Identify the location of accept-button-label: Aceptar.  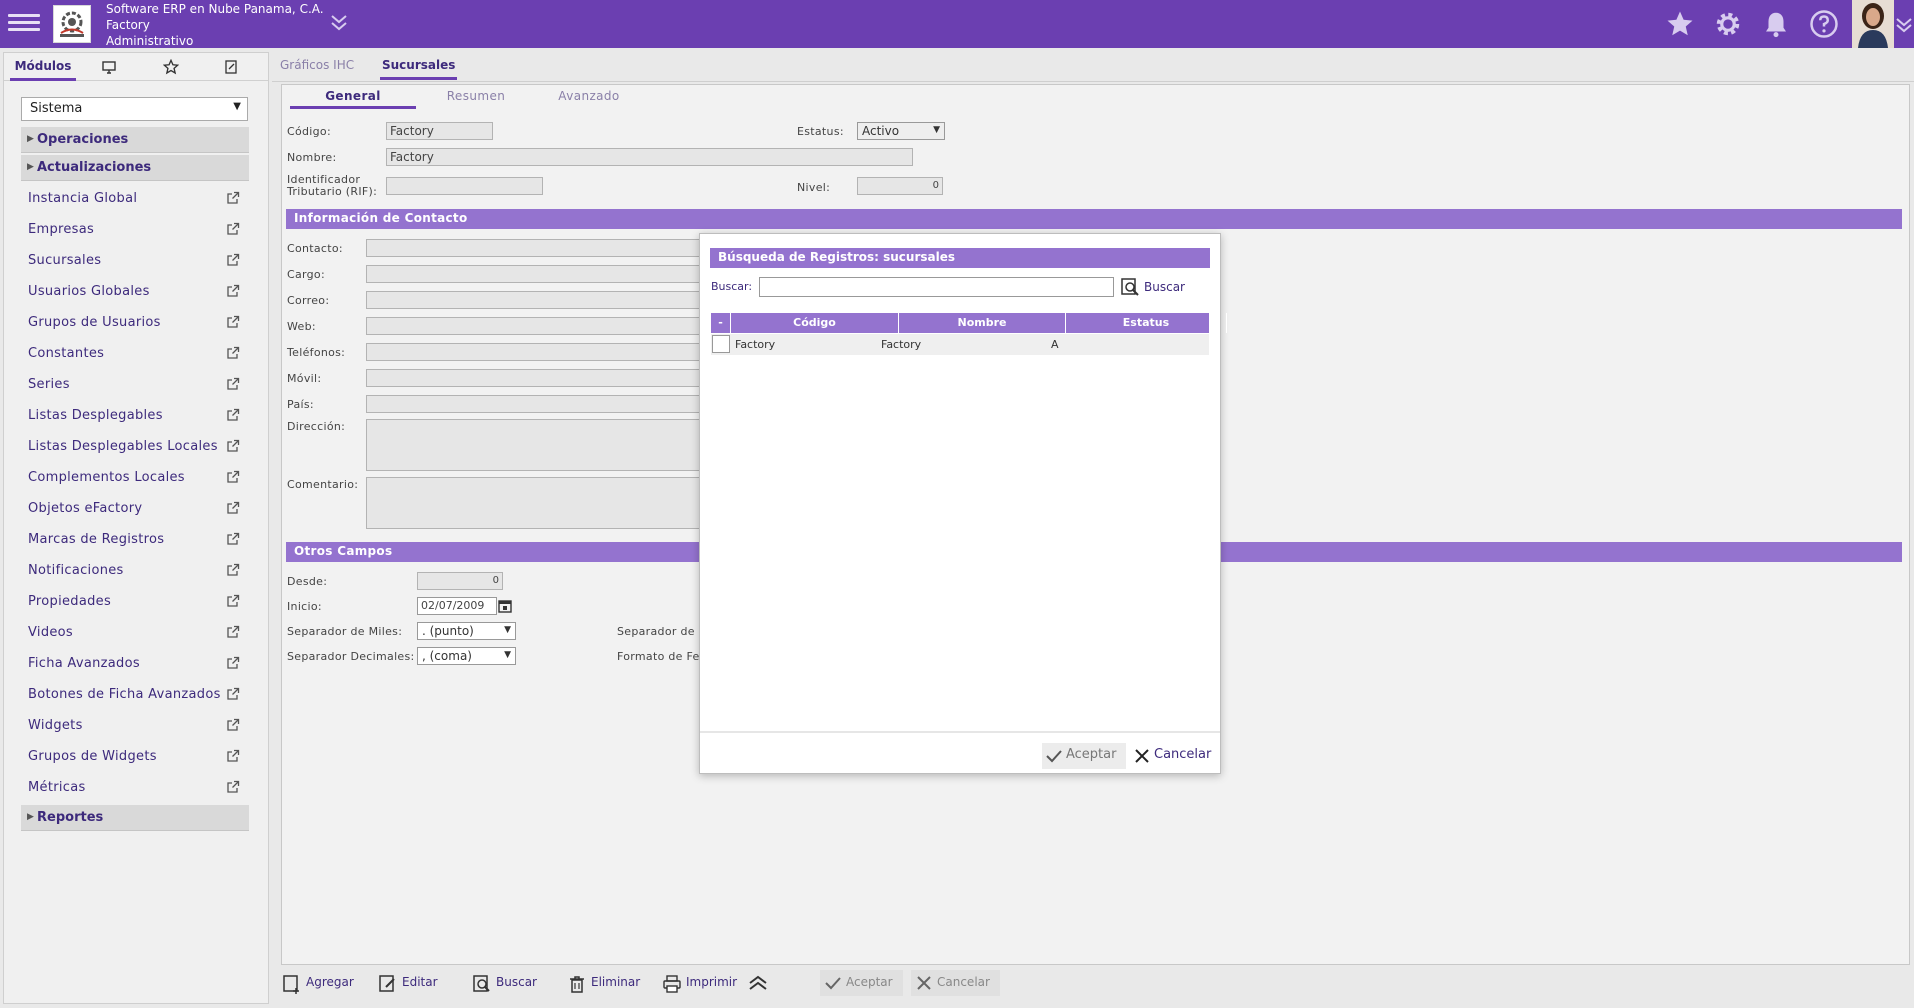
(869, 982).